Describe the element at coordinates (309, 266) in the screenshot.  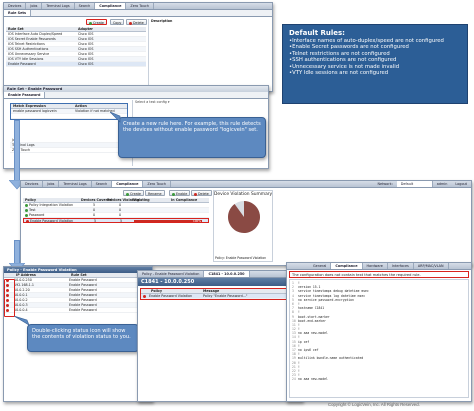
I see `tab-general: General` at that location.